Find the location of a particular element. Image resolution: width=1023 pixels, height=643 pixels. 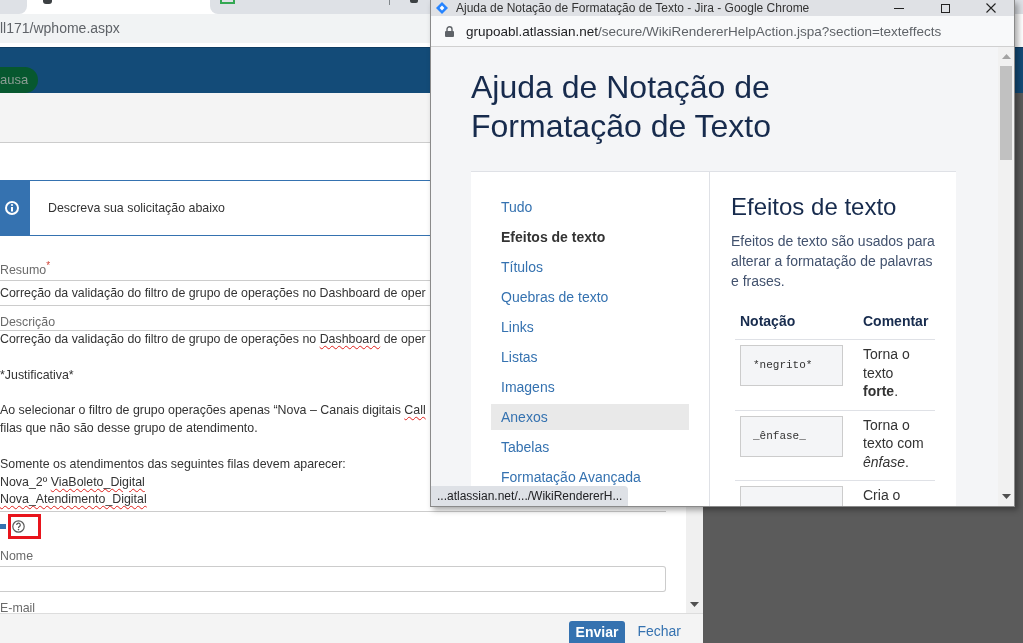

nav-link: Listas is located at coordinates (590, 357).